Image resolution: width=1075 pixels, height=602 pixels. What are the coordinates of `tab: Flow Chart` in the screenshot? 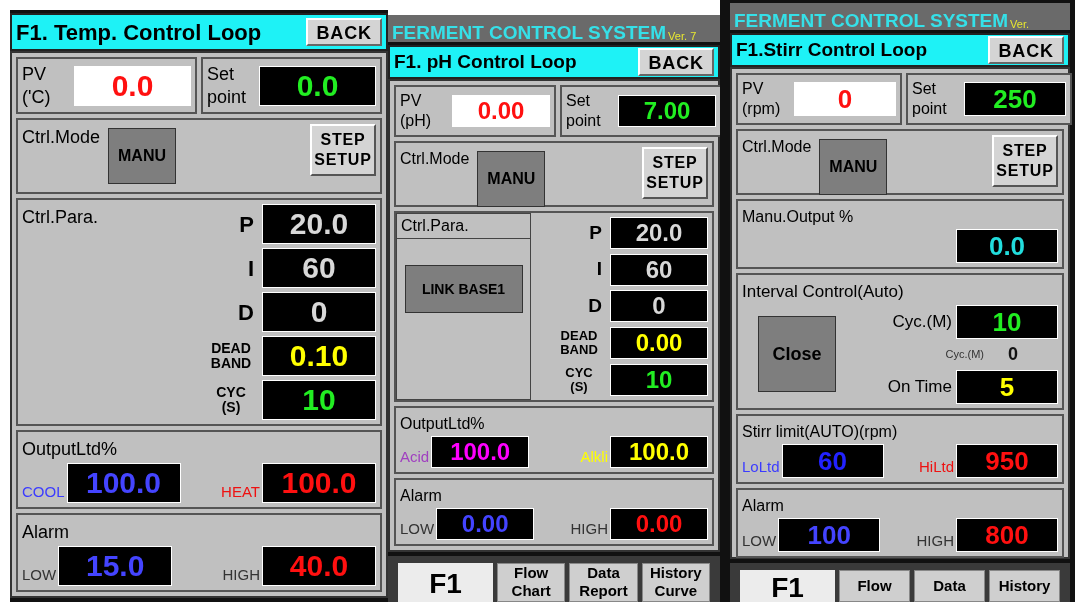 It's located at (531, 582).